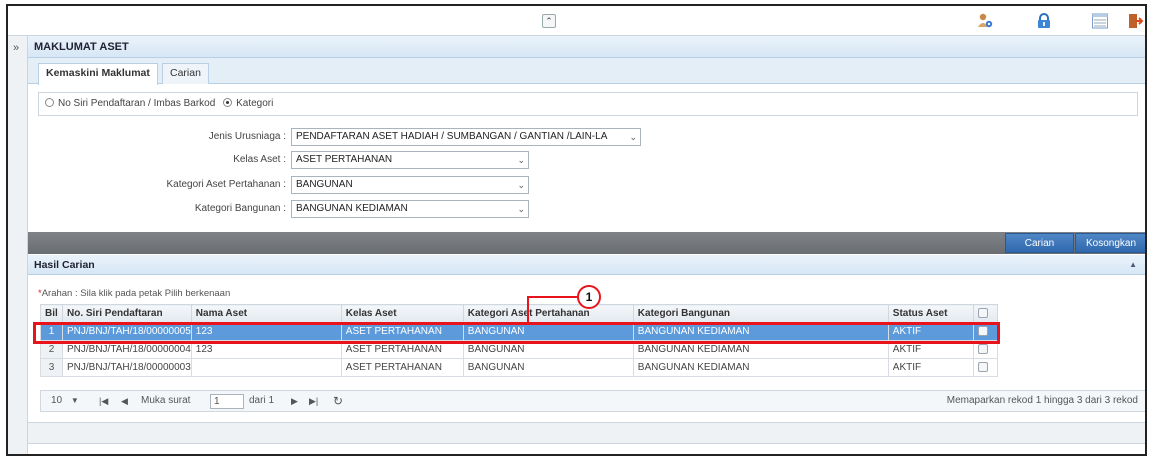 The height and width of the screenshot is (459, 1155). What do you see at coordinates (57, 400) in the screenshot?
I see `page-size-value: 10` at bounding box center [57, 400].